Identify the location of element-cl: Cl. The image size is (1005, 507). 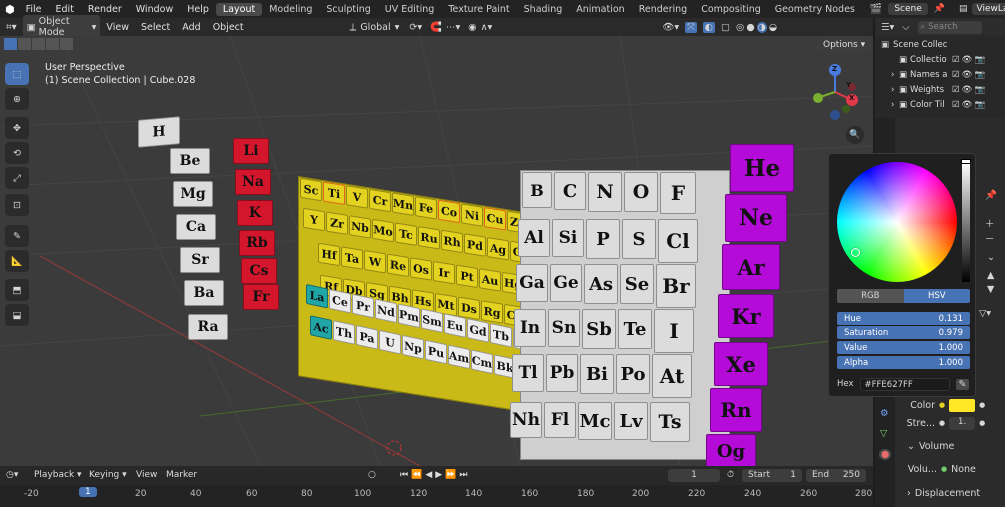
(678, 241).